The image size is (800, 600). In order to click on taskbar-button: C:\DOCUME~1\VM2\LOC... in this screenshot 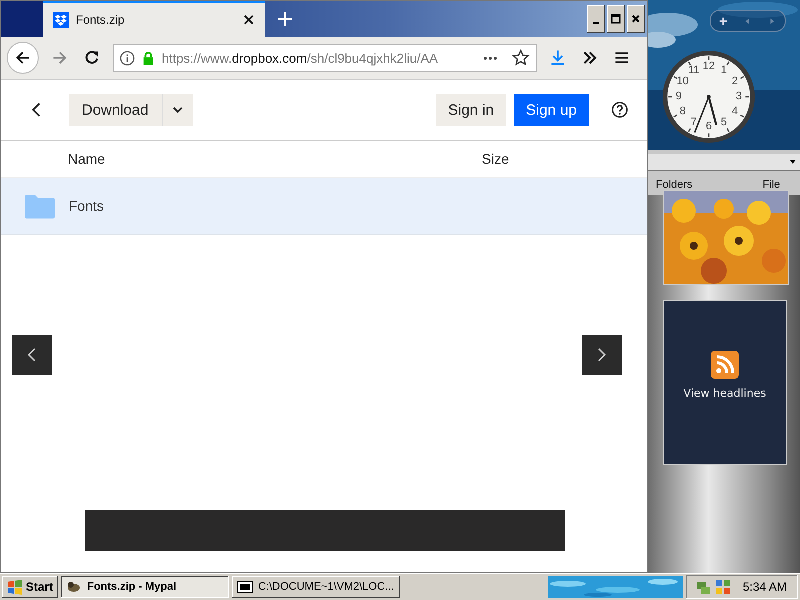, I will do `click(316, 587)`.